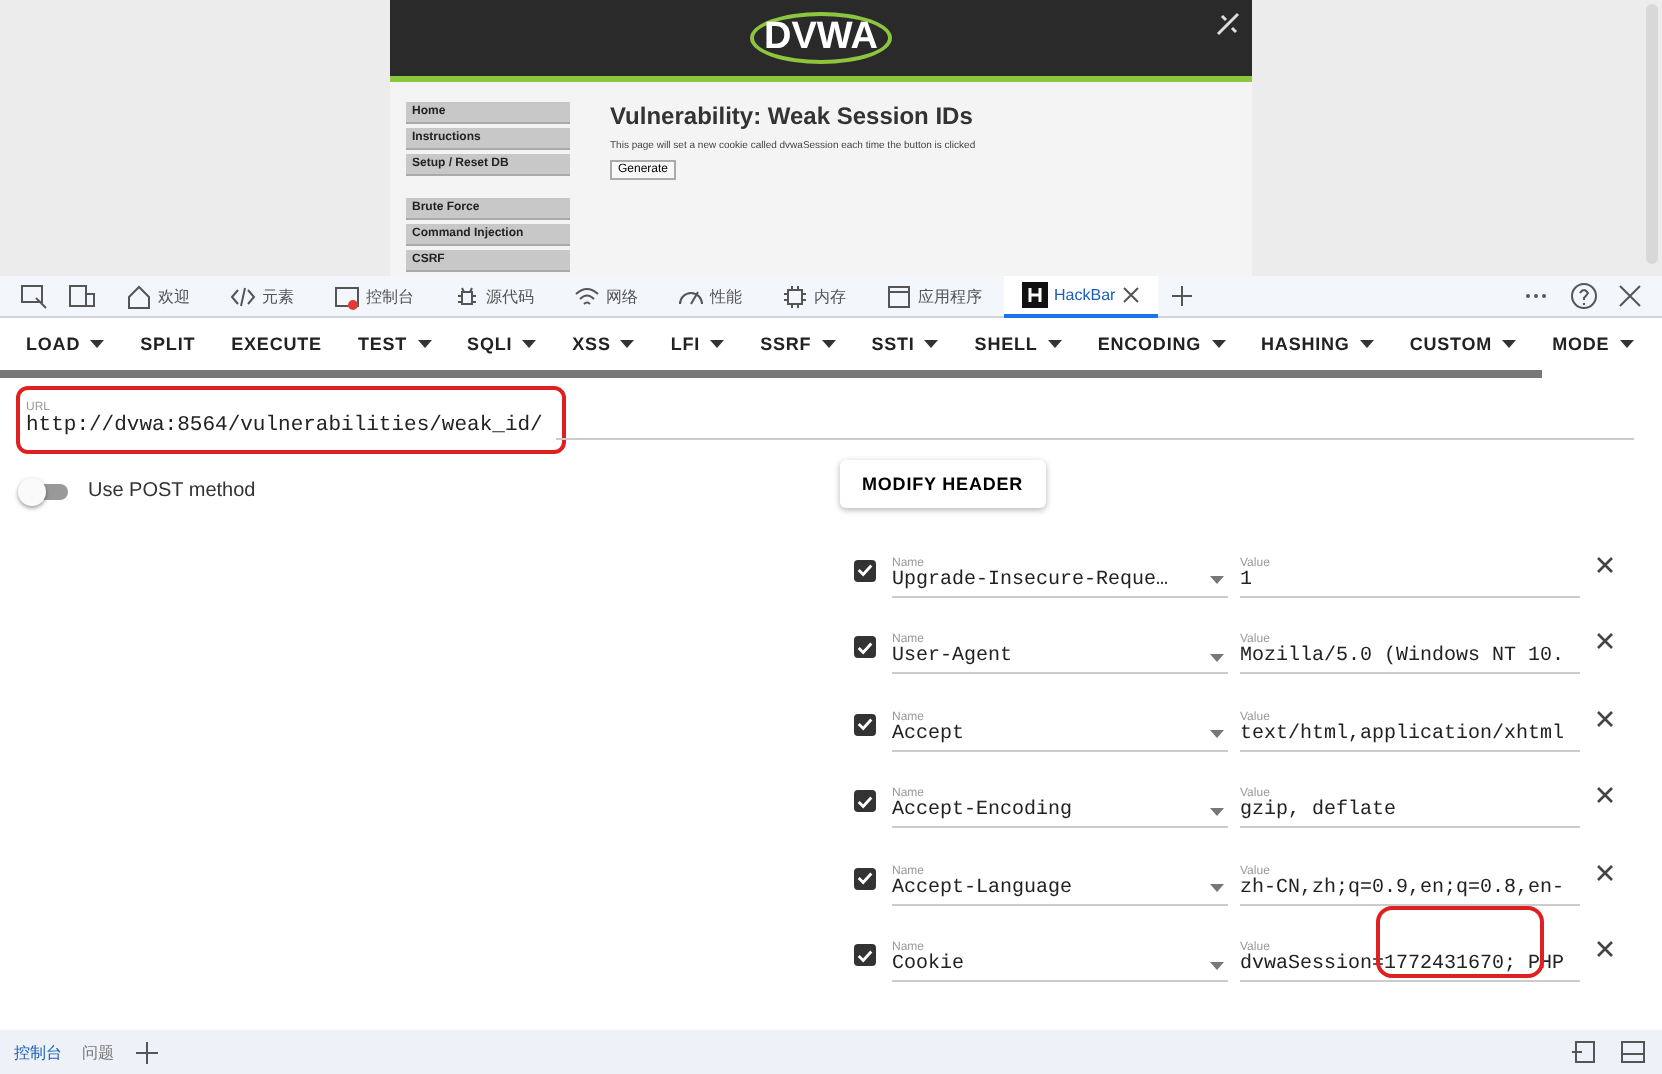 The image size is (1662, 1074). Describe the element at coordinates (1463, 344) in the screenshot. I see `toolbar-button: CUSTOM` at that location.